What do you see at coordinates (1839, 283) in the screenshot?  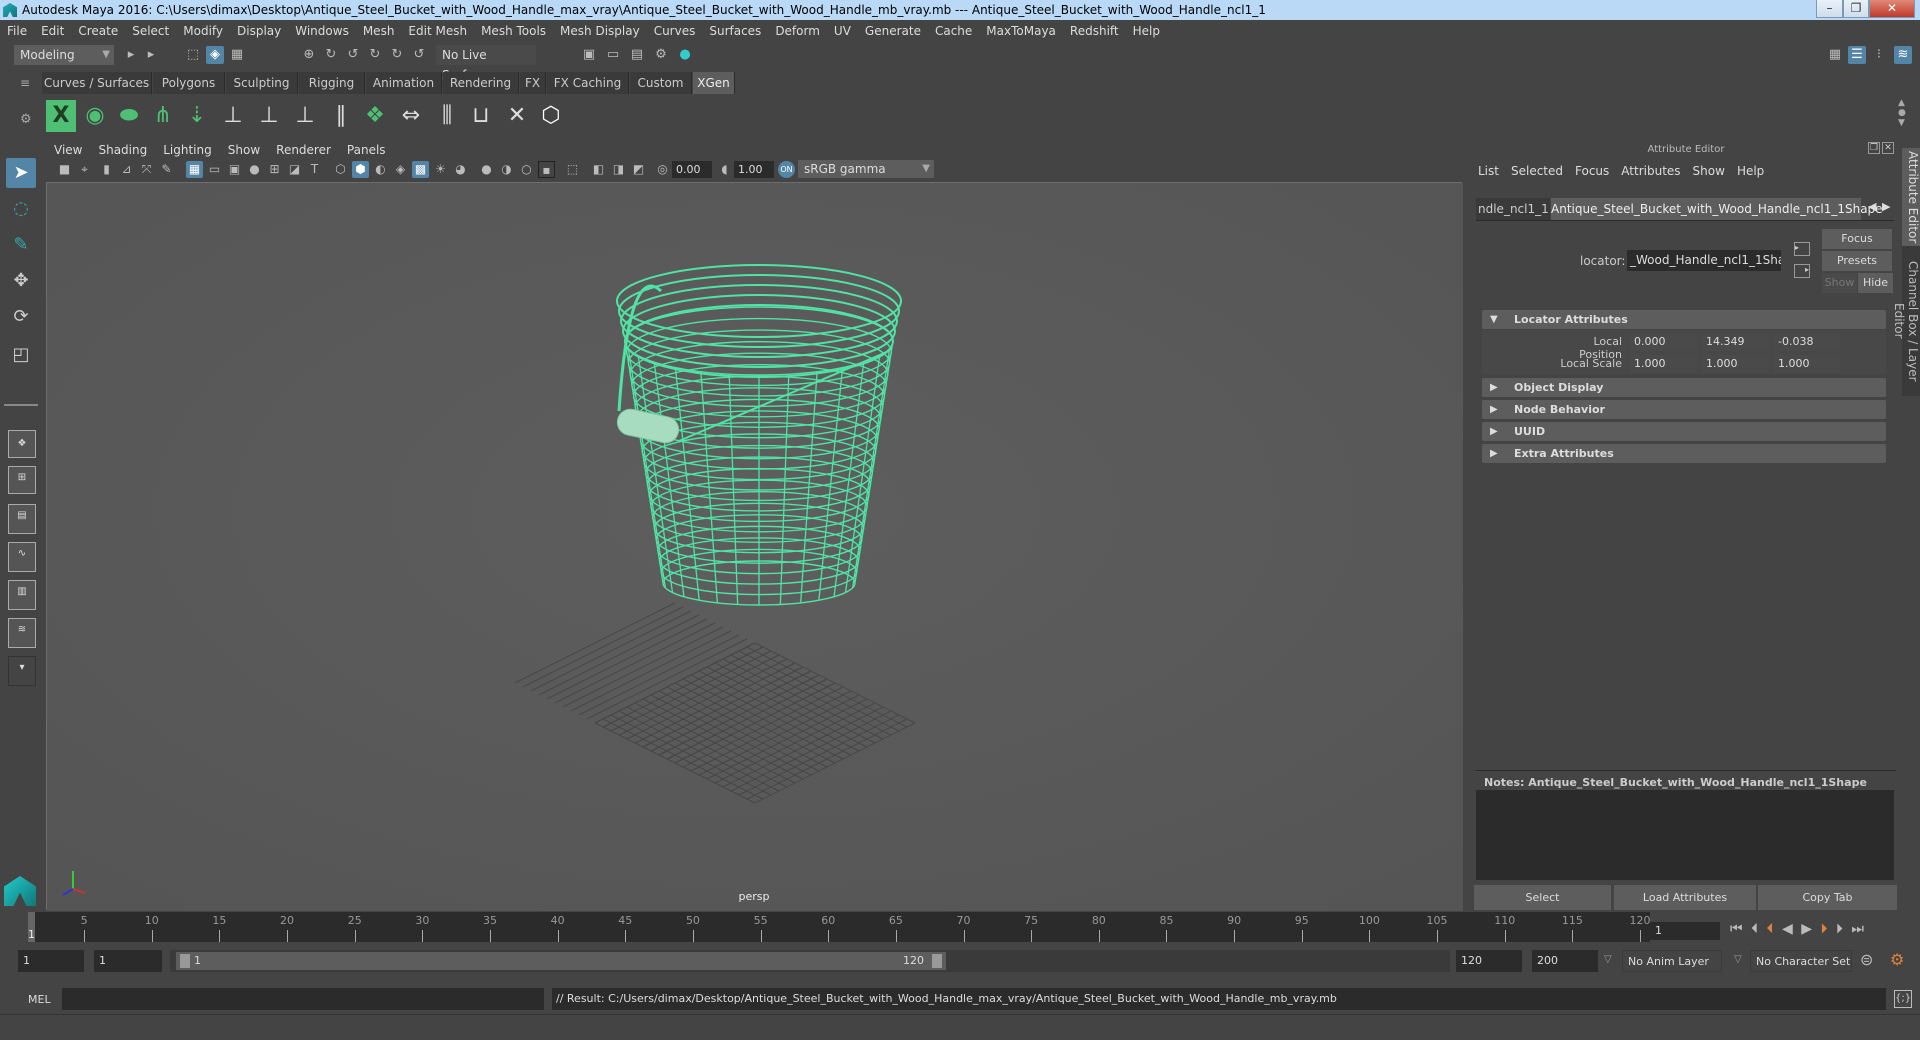 I see `show-button: Show` at bounding box center [1839, 283].